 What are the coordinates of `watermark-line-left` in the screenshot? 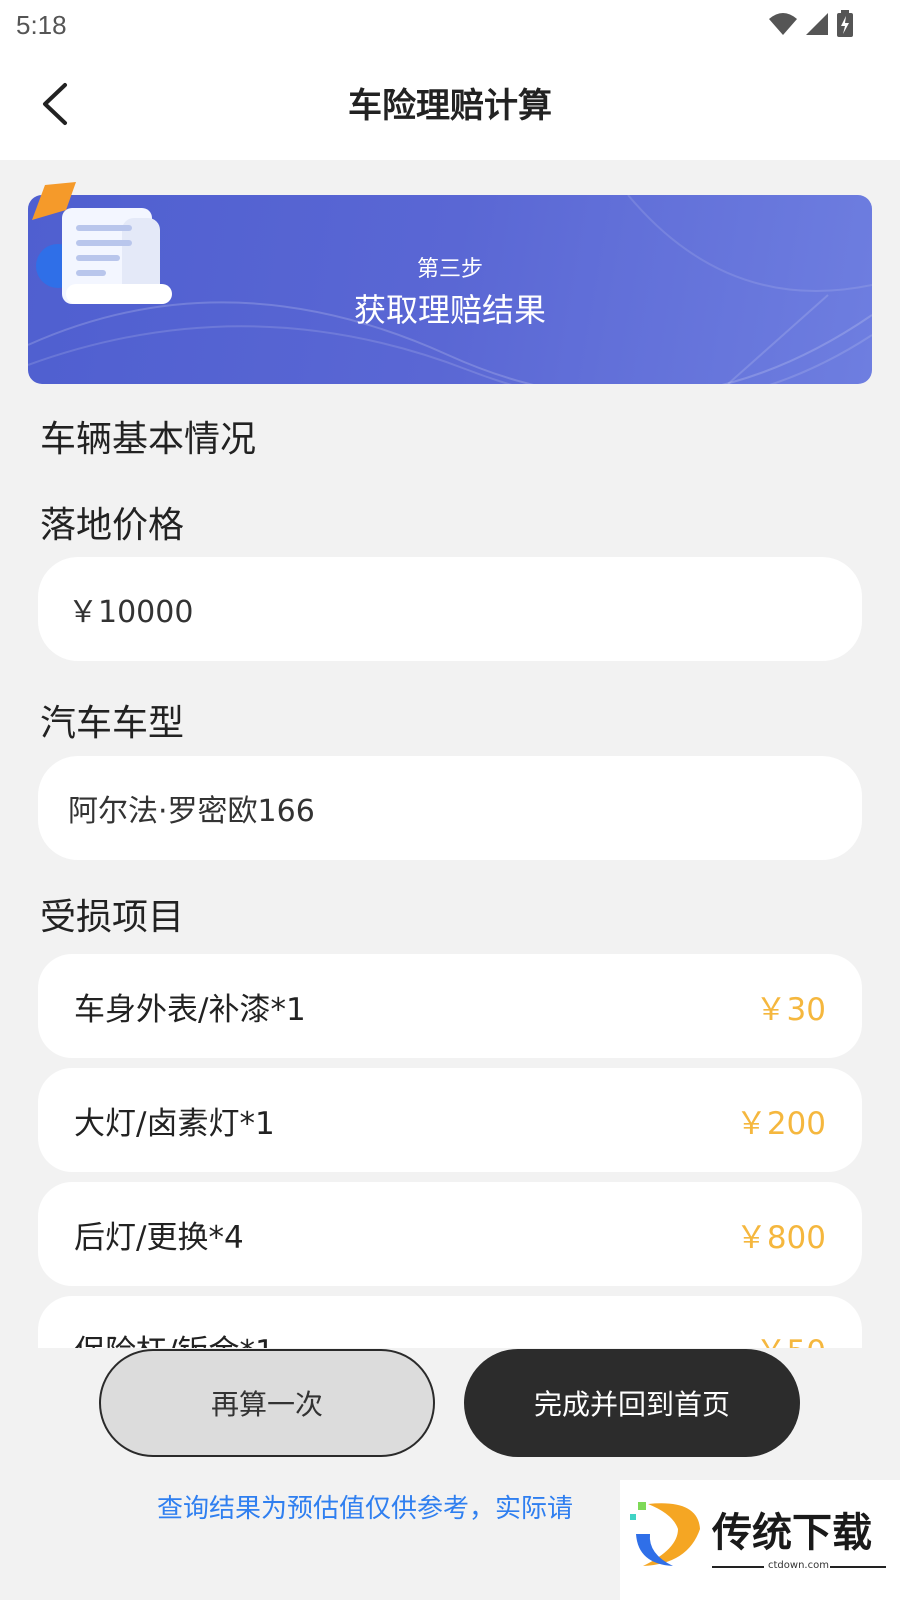 It's located at (738, 1567).